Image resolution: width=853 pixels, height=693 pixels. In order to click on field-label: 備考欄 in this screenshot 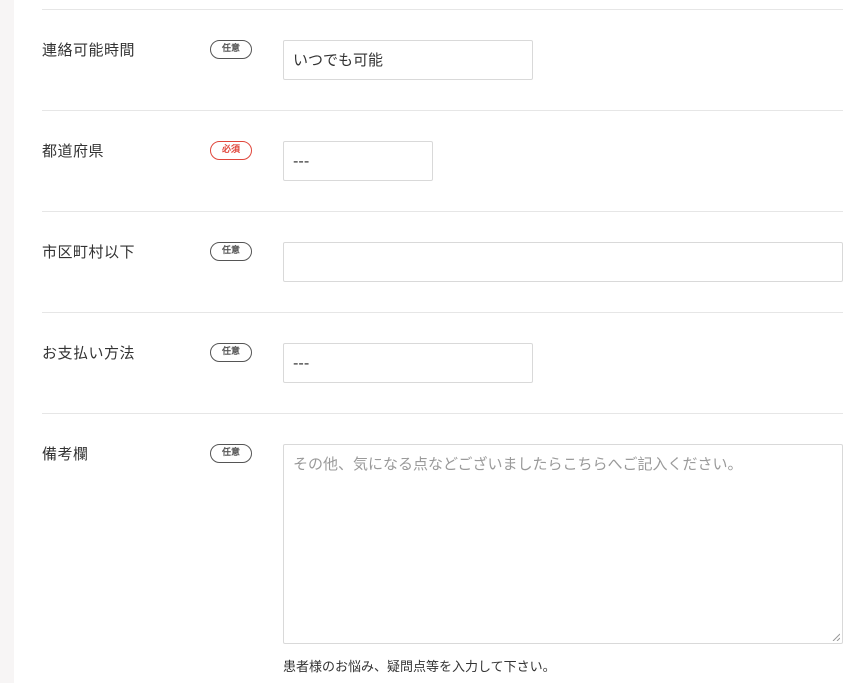, I will do `click(65, 454)`.